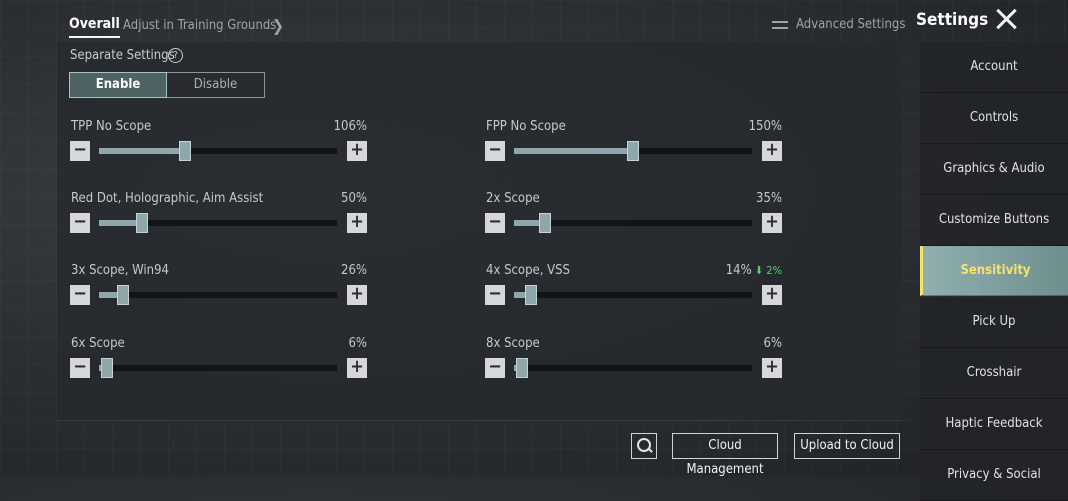 Image resolution: width=1068 pixels, height=501 pixels. I want to click on tab-overall: Overall, so click(94, 27).